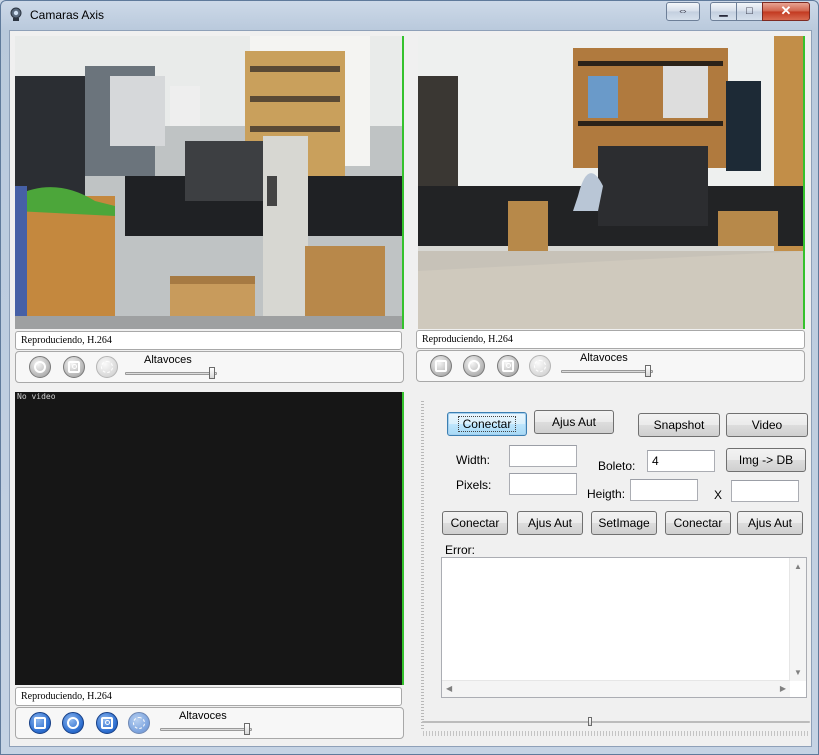 This screenshot has width=819, height=755. I want to click on ajus-aut-top-button: Ajus Aut, so click(574, 422).